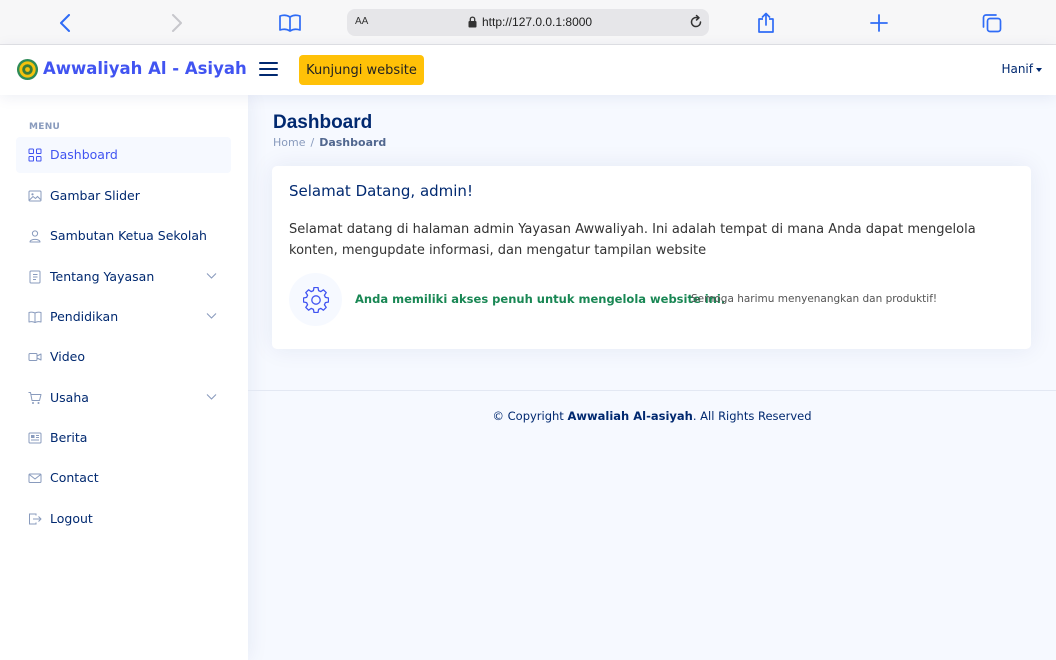 This screenshot has width=1056, height=660. I want to click on sidebar-item-label: Logout, so click(71, 518).